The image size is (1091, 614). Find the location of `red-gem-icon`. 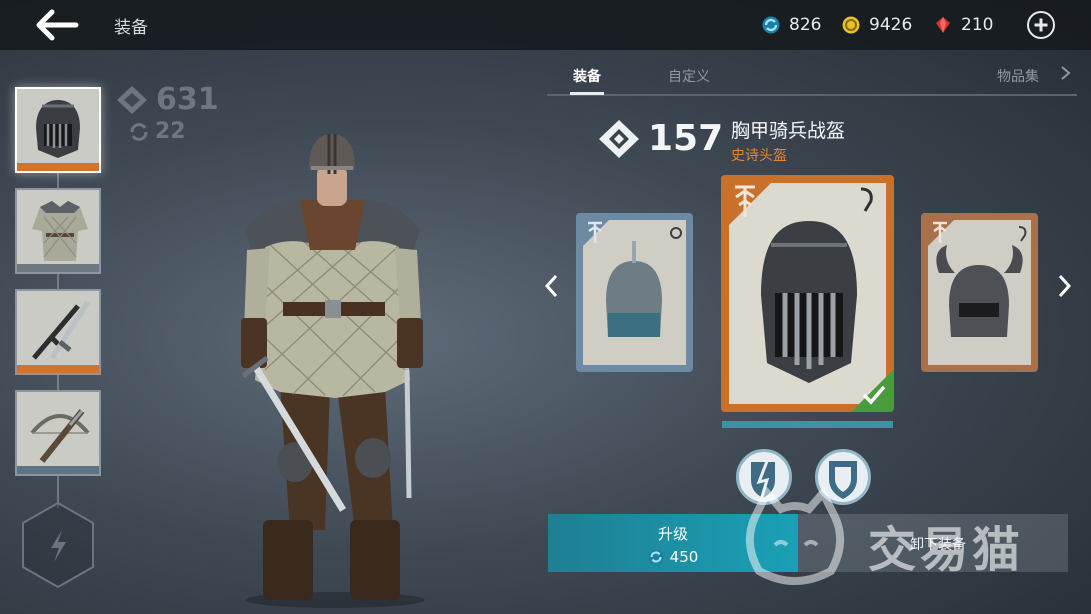

red-gem-icon is located at coordinates (943, 25).